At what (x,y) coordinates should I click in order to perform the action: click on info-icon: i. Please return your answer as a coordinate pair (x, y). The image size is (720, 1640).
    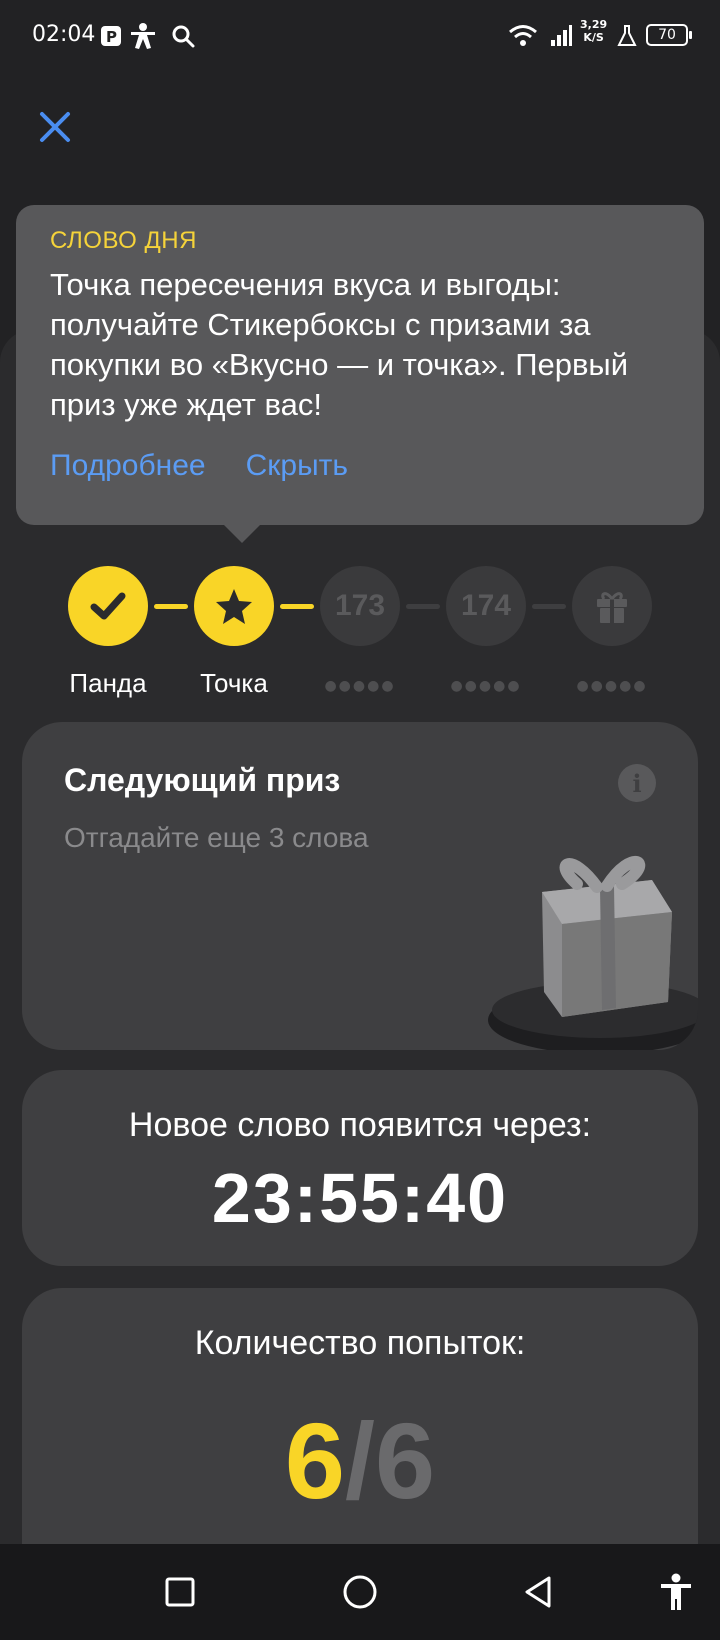
    Looking at the image, I should click on (637, 783).